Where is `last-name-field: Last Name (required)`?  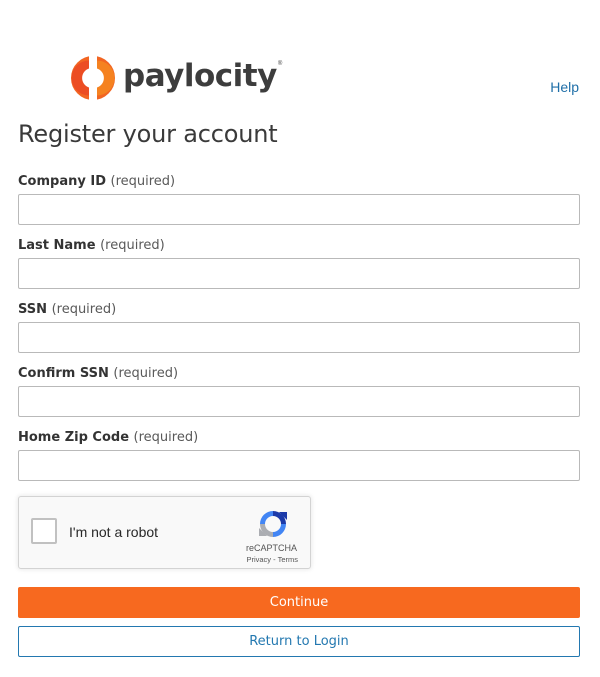
last-name-field: Last Name (required) is located at coordinates (299, 263).